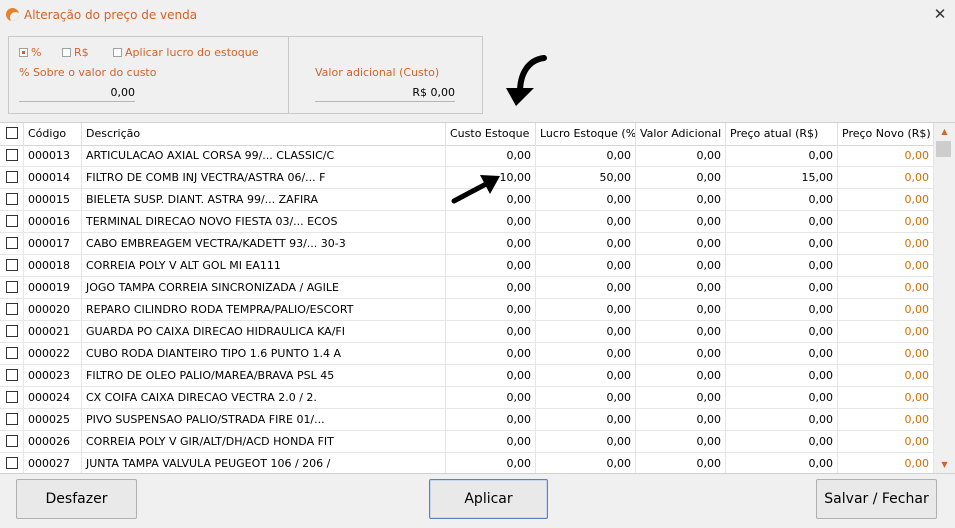 The height and width of the screenshot is (528, 955). Describe the element at coordinates (23, 52) in the screenshot. I see `percent-radio` at that location.